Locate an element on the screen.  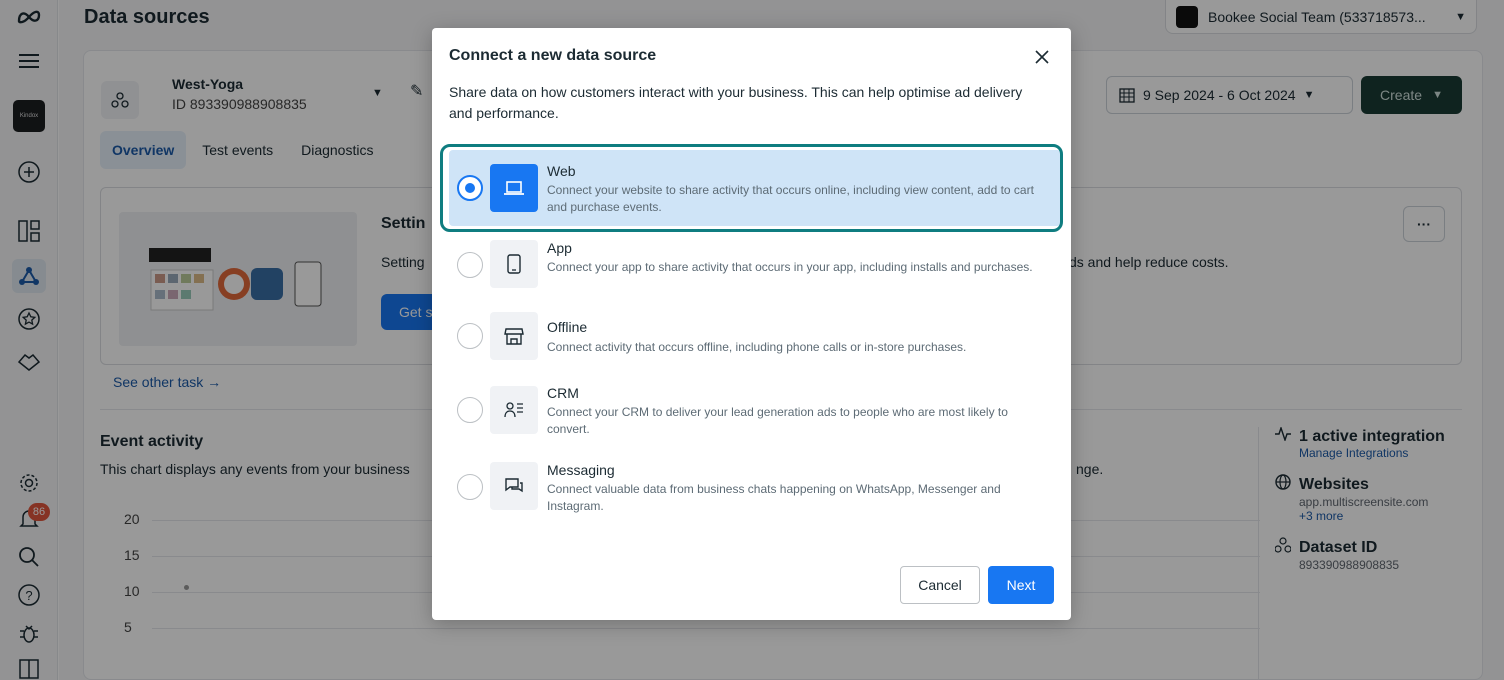
radio-app is located at coordinates (470, 265).